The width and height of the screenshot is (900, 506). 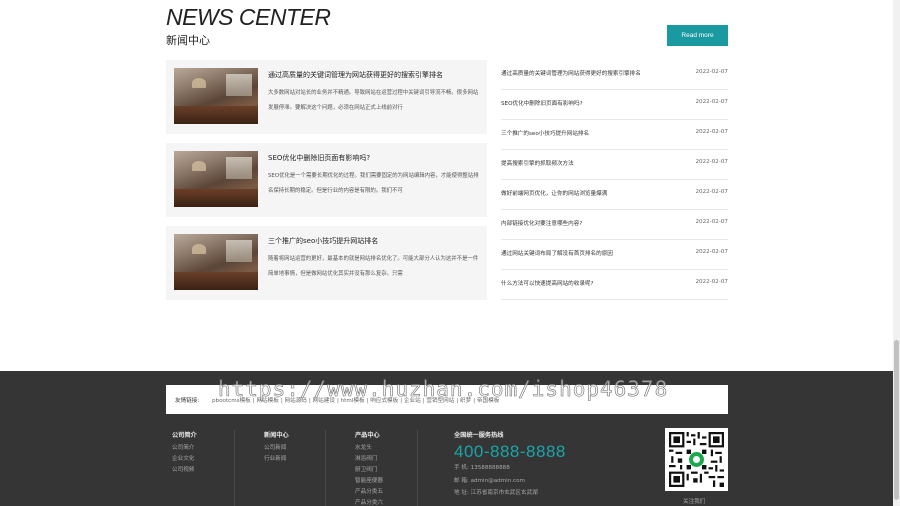 What do you see at coordinates (353, 401) in the screenshot?
I see `friend-link: html模板` at bounding box center [353, 401].